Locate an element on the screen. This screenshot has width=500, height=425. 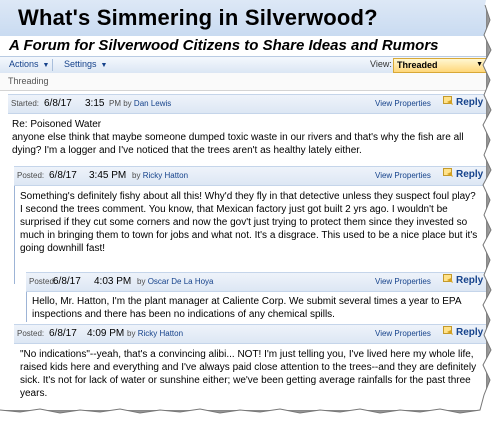
title-bar: What's Simmering in Silverwood? is located at coordinates (243, 18).